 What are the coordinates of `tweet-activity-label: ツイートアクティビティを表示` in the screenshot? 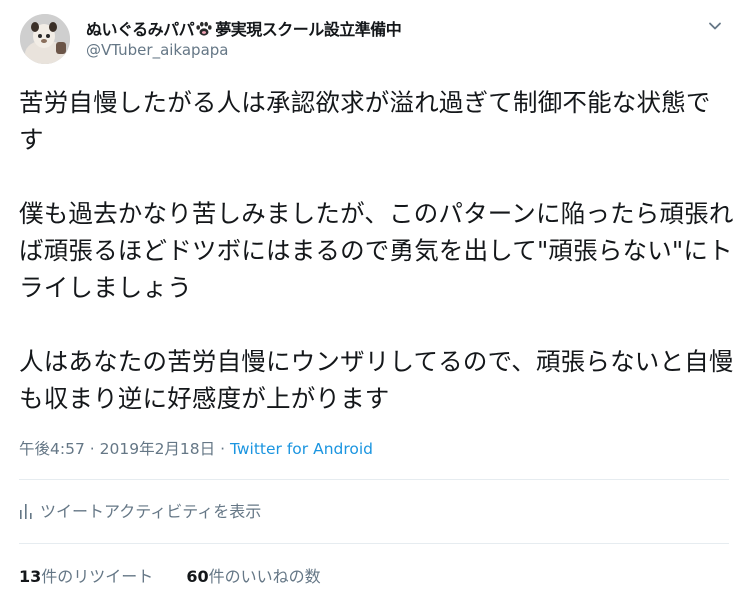 It's located at (151, 511).